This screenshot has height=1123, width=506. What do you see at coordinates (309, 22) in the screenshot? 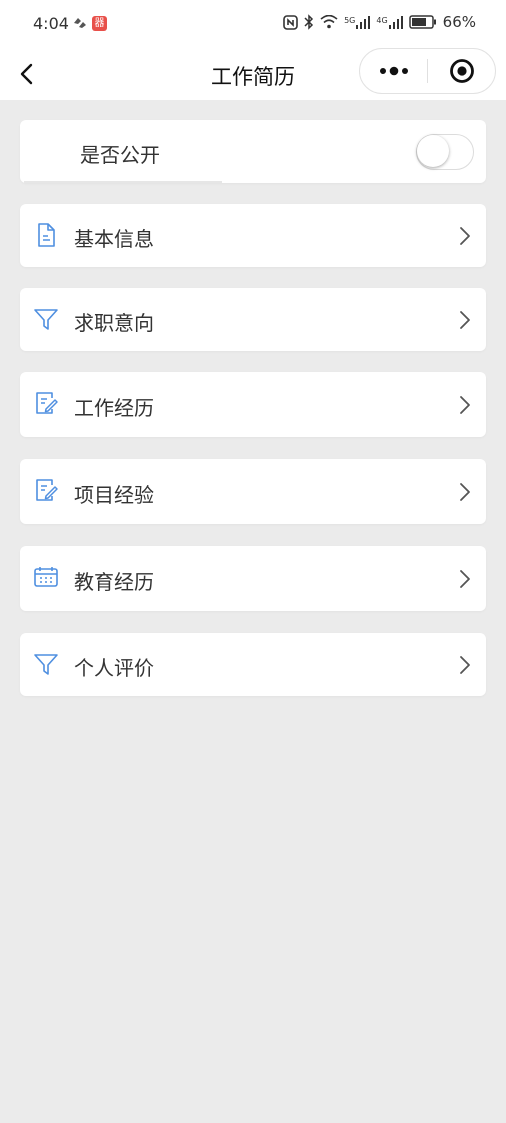
I see `bluetooth-icon` at bounding box center [309, 22].